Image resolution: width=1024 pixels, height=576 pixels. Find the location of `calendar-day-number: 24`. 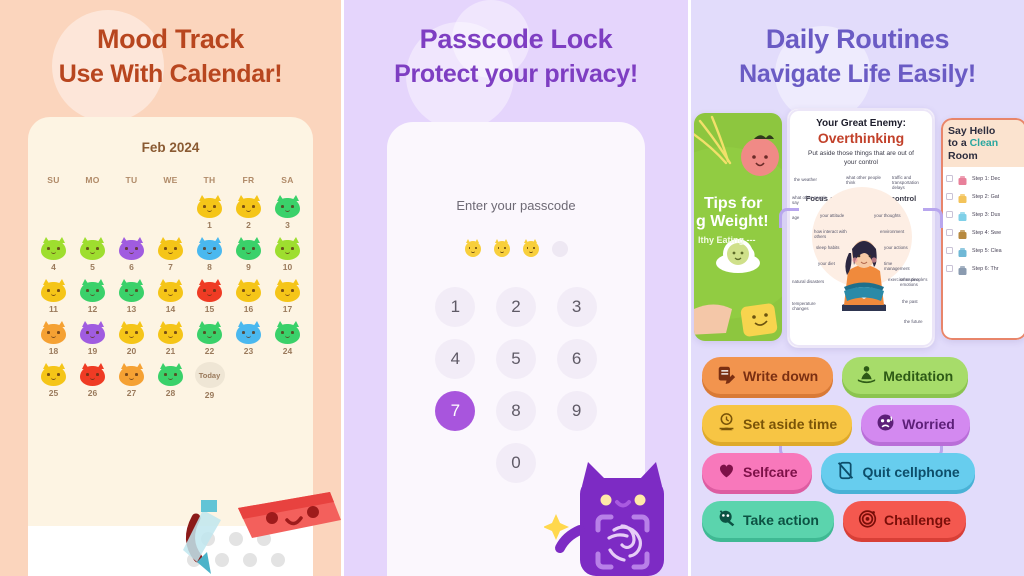

calendar-day-number: 24 is located at coordinates (287, 351).